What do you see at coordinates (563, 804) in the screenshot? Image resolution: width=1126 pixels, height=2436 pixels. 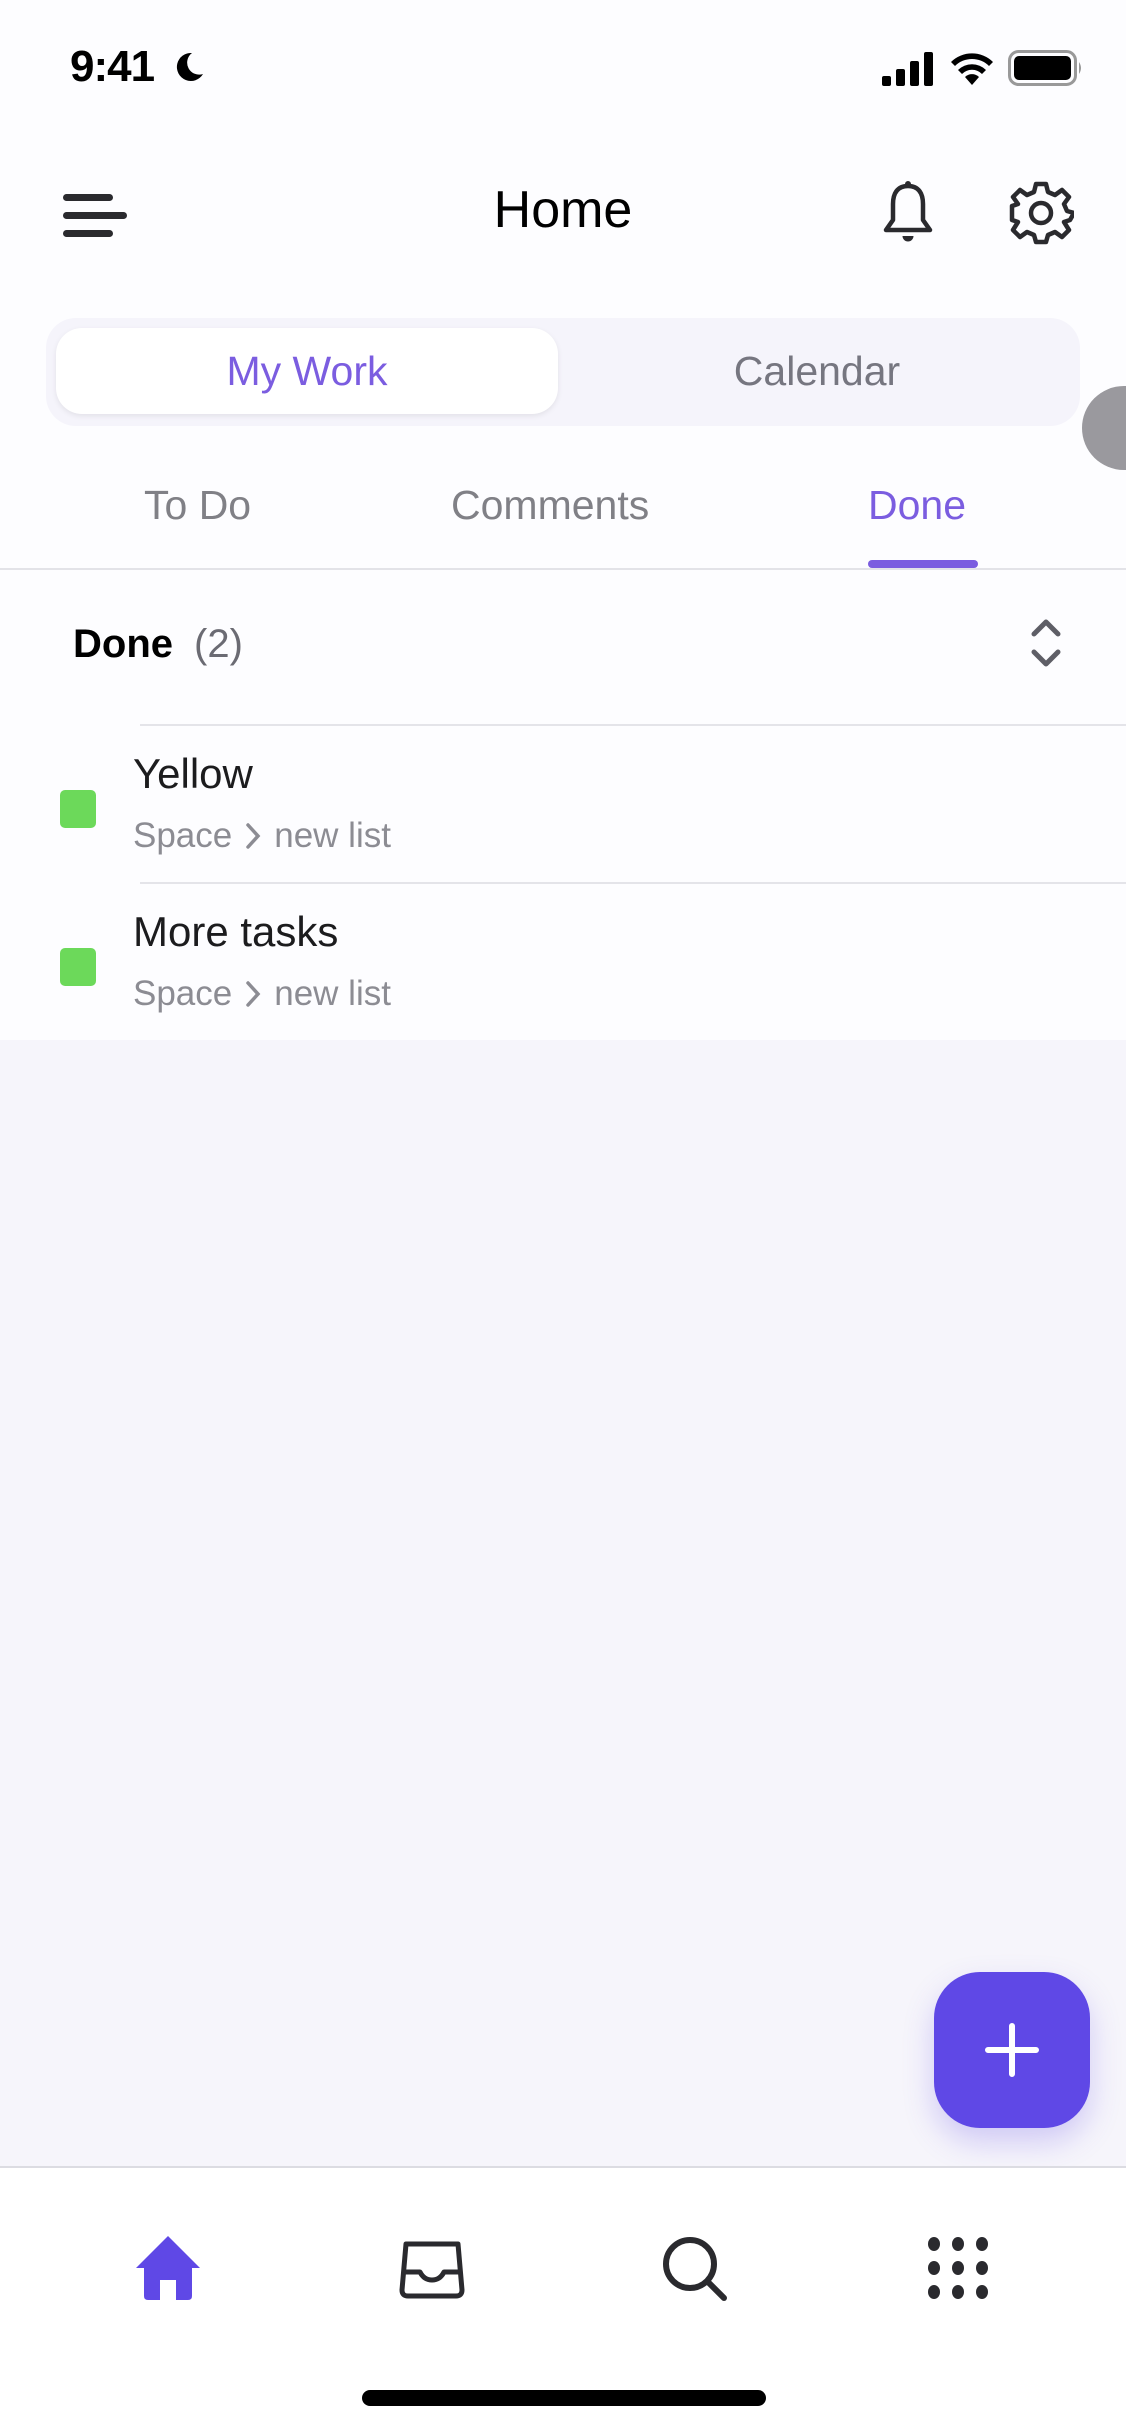 I see `task-row: Yellow Space new list` at bounding box center [563, 804].